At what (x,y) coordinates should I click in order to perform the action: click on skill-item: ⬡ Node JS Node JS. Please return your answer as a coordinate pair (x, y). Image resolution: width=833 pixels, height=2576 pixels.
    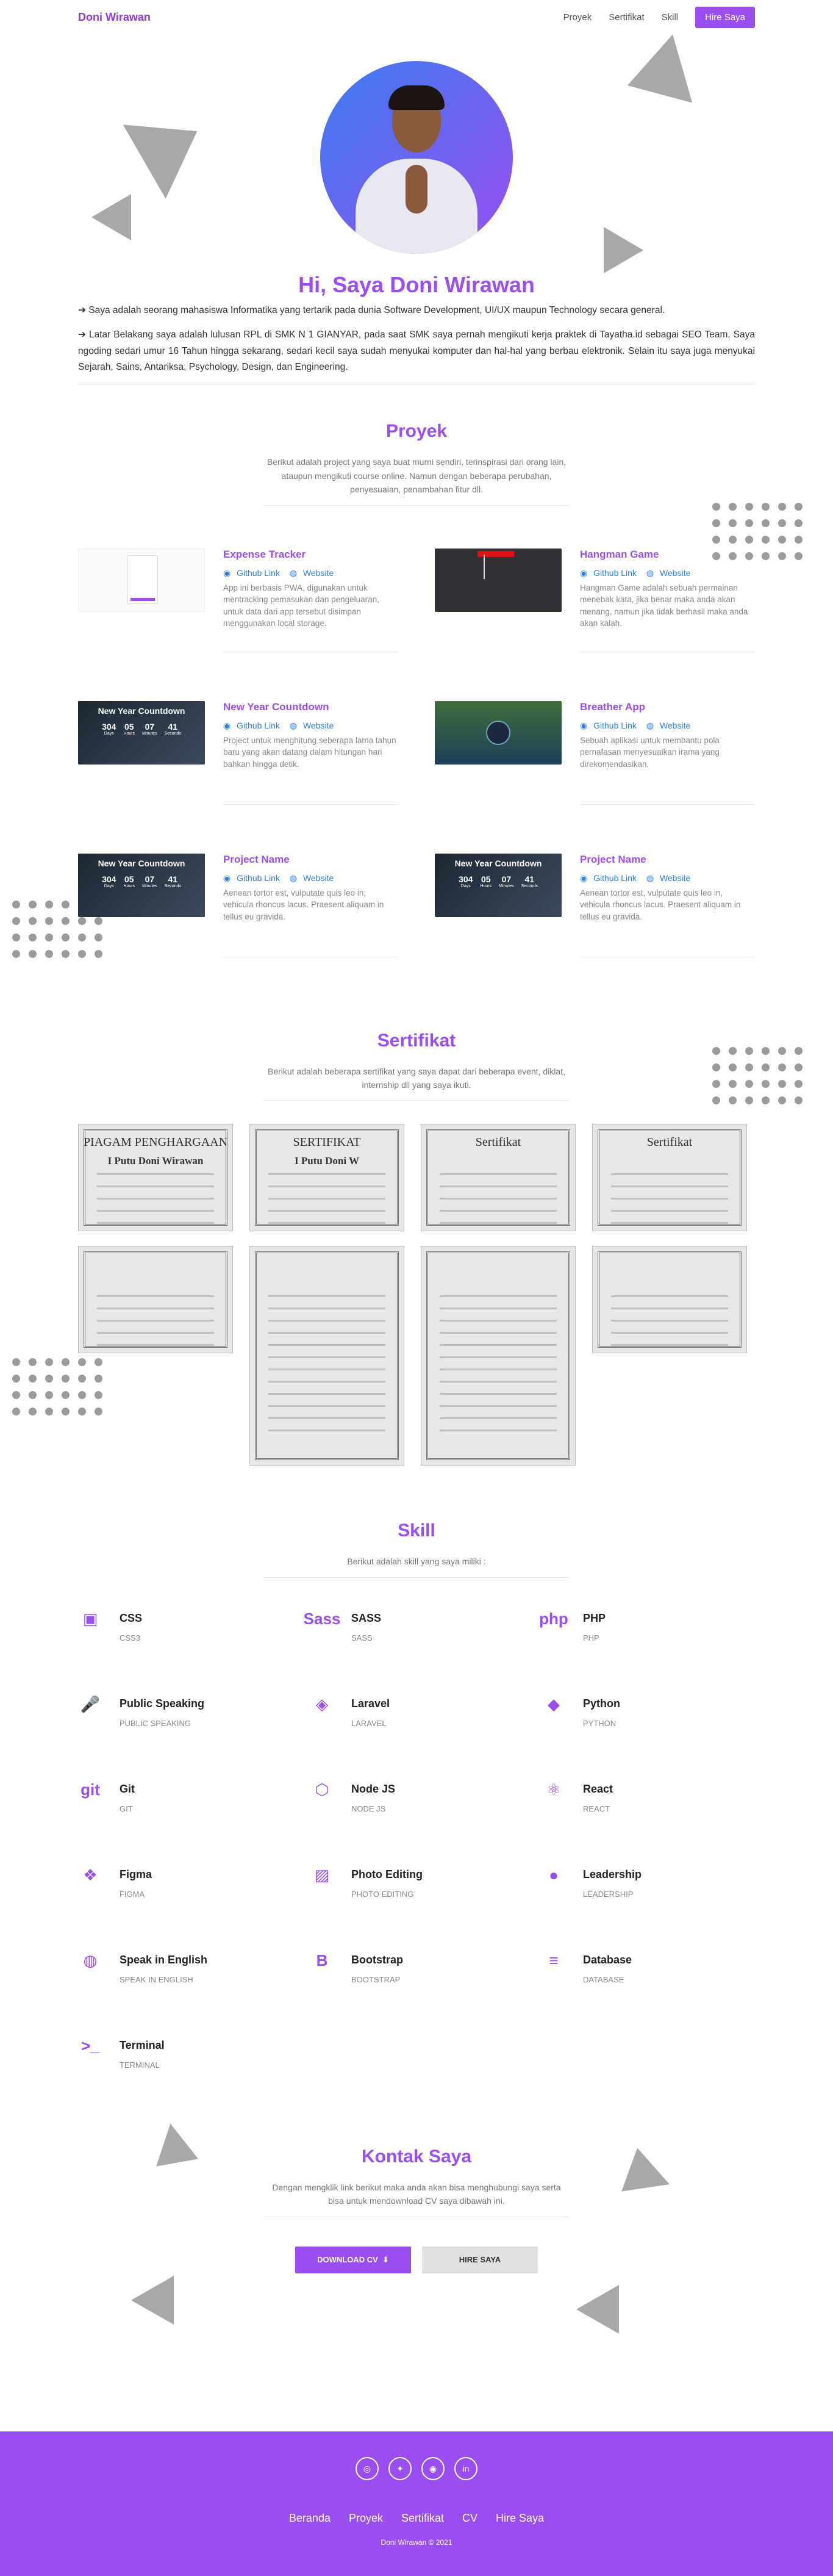
    Looking at the image, I should click on (426, 1823).